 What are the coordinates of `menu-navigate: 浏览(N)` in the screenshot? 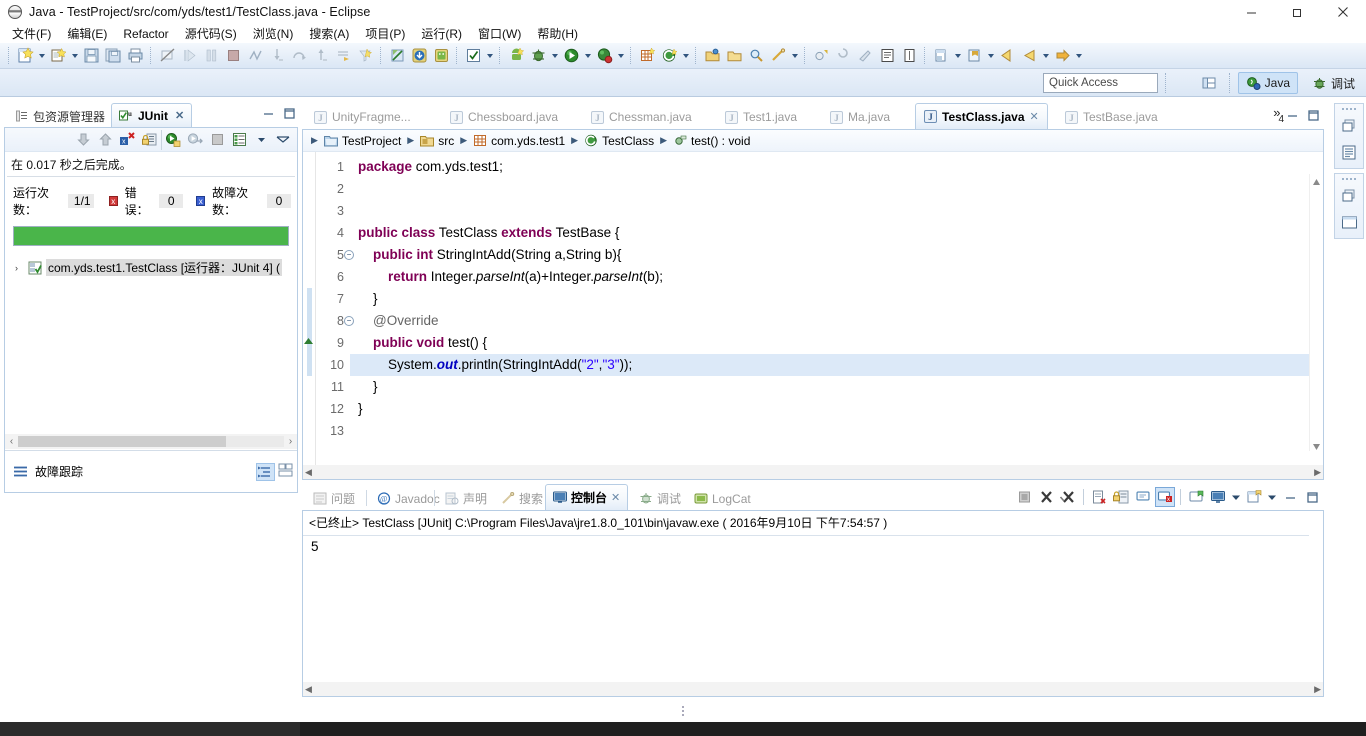 It's located at (273, 34).